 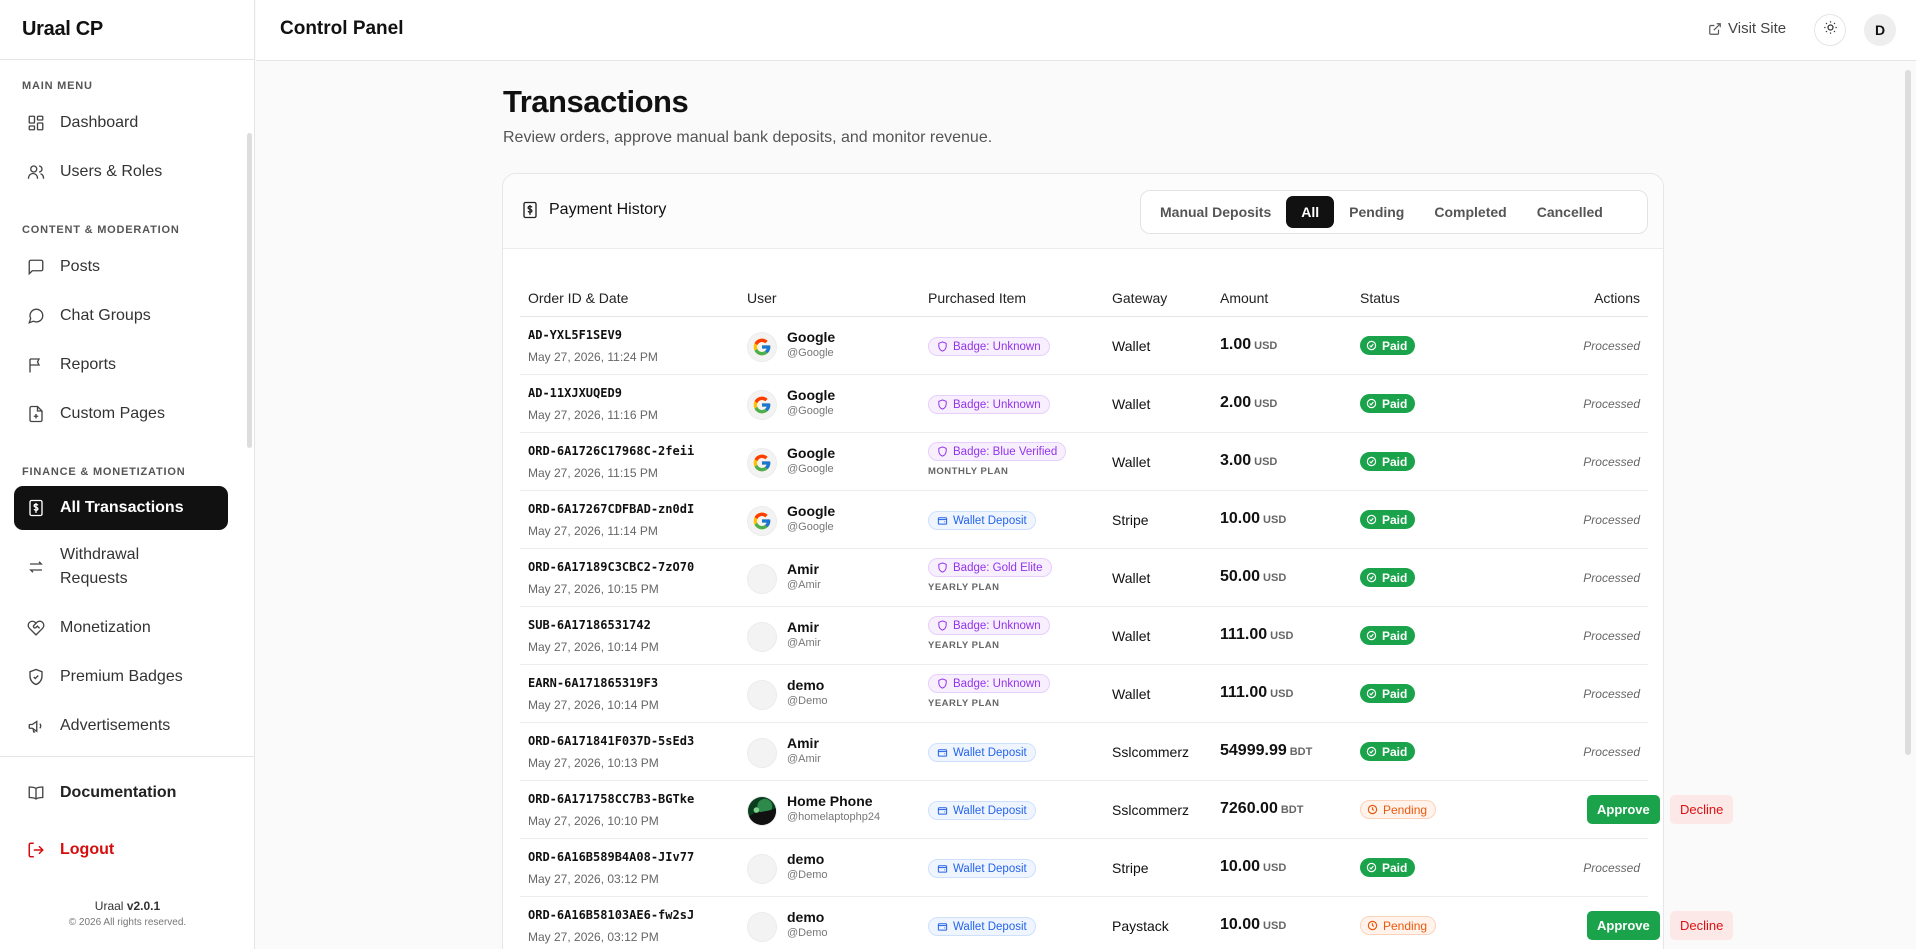 I want to click on user-handle: @Demo, so click(x=807, y=933).